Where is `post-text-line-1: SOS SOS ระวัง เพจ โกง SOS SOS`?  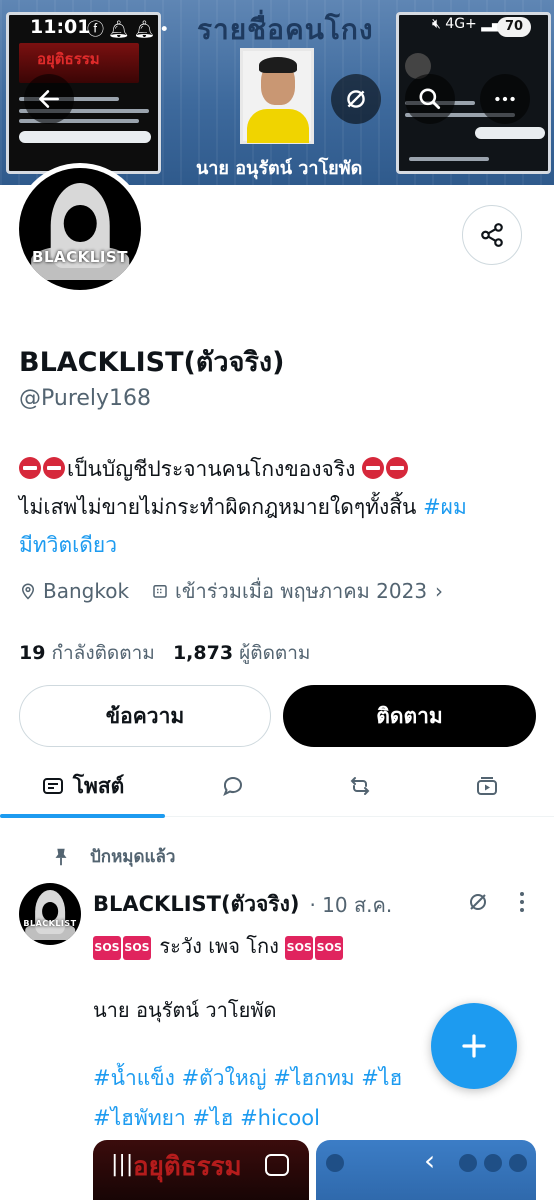 post-text-line-1: SOS SOS ระวัง เพจ โกง SOS SOS is located at coordinates (219, 946).